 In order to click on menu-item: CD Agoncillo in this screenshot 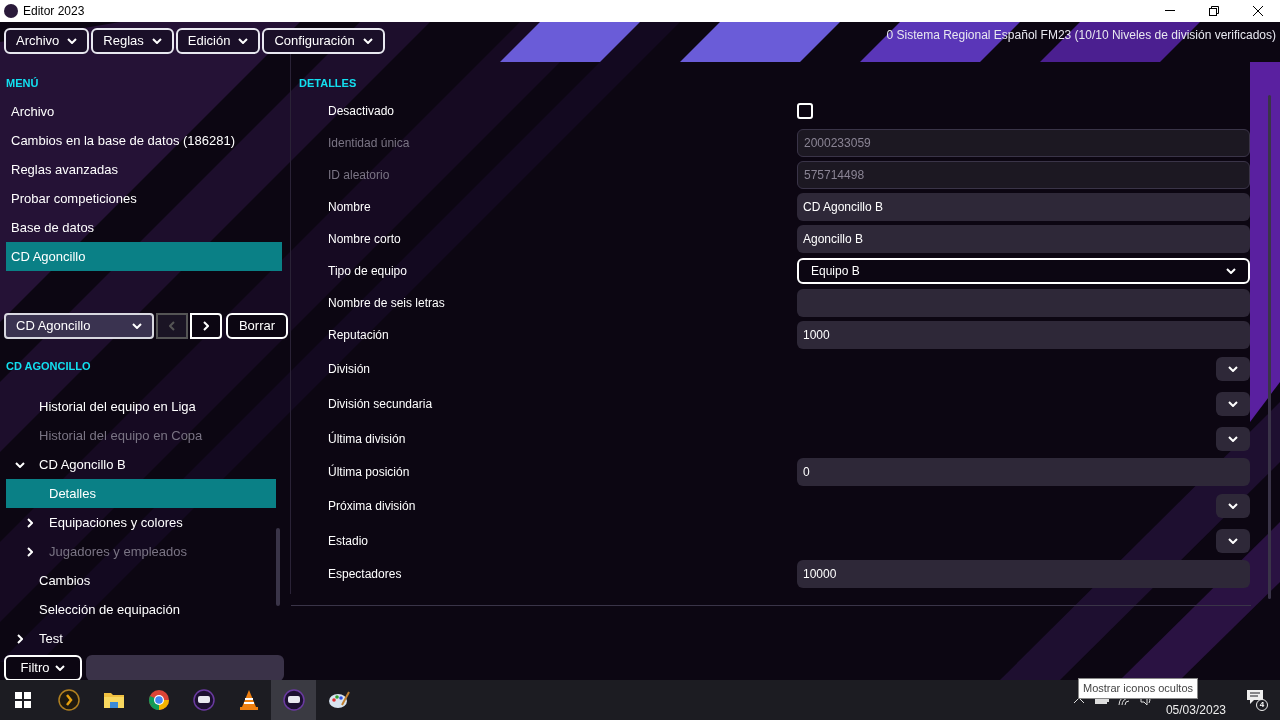, I will do `click(144, 256)`.